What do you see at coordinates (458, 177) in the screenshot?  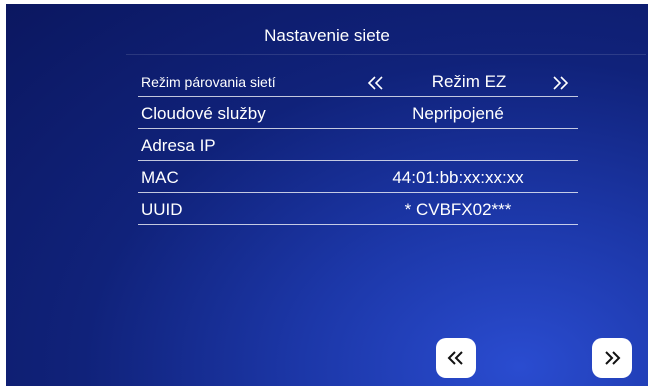 I see `mac-value: 44:01:bb:xx:xx:xx` at bounding box center [458, 177].